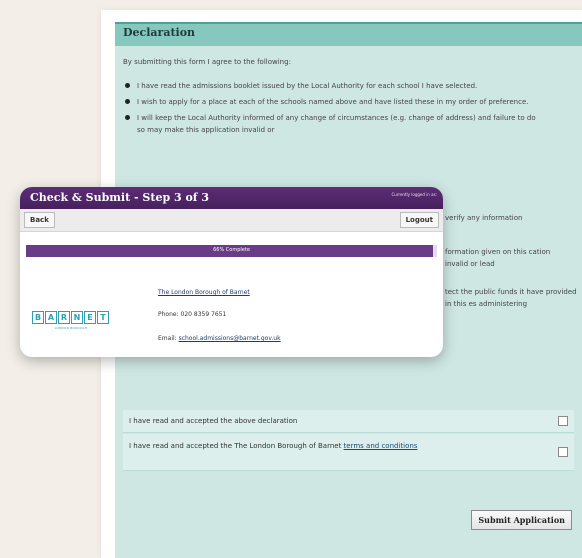 The width and height of the screenshot is (582, 558). Describe the element at coordinates (231, 220) in the screenshot. I see `card-toolbar: Back Logout` at that location.